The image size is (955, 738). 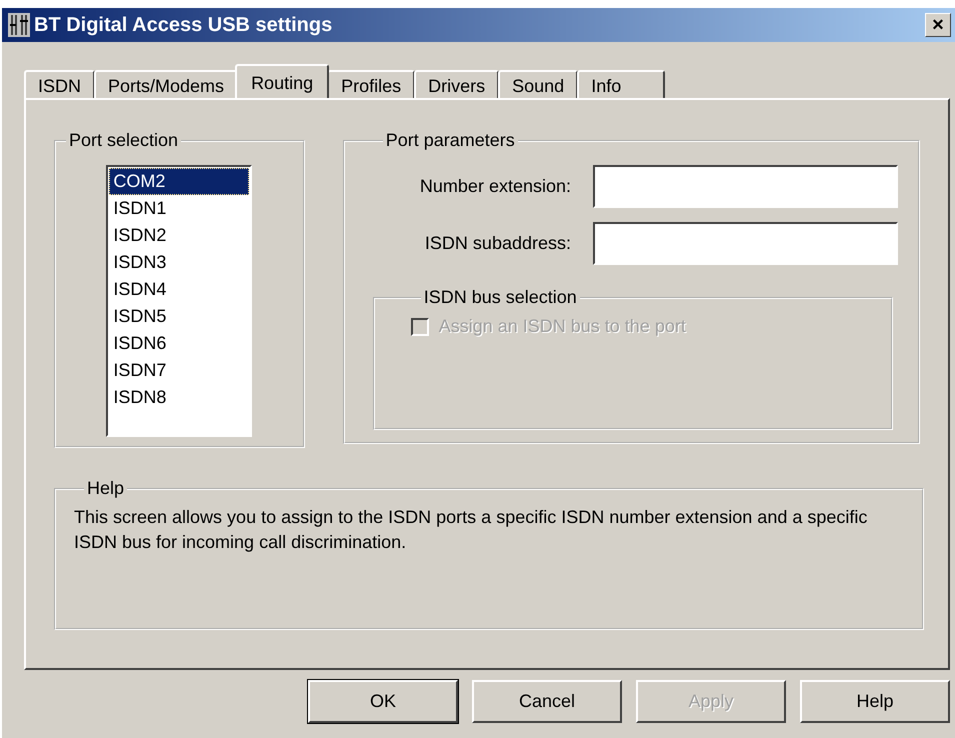 What do you see at coordinates (179, 316) in the screenshot?
I see `list-item: ISDN5` at bounding box center [179, 316].